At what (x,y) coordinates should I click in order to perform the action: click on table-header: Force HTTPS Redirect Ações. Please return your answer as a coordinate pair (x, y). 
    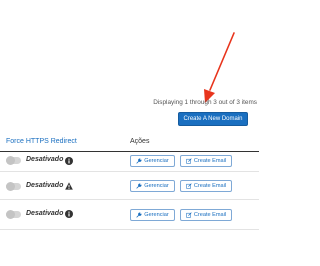
    Looking at the image, I should click on (129, 143).